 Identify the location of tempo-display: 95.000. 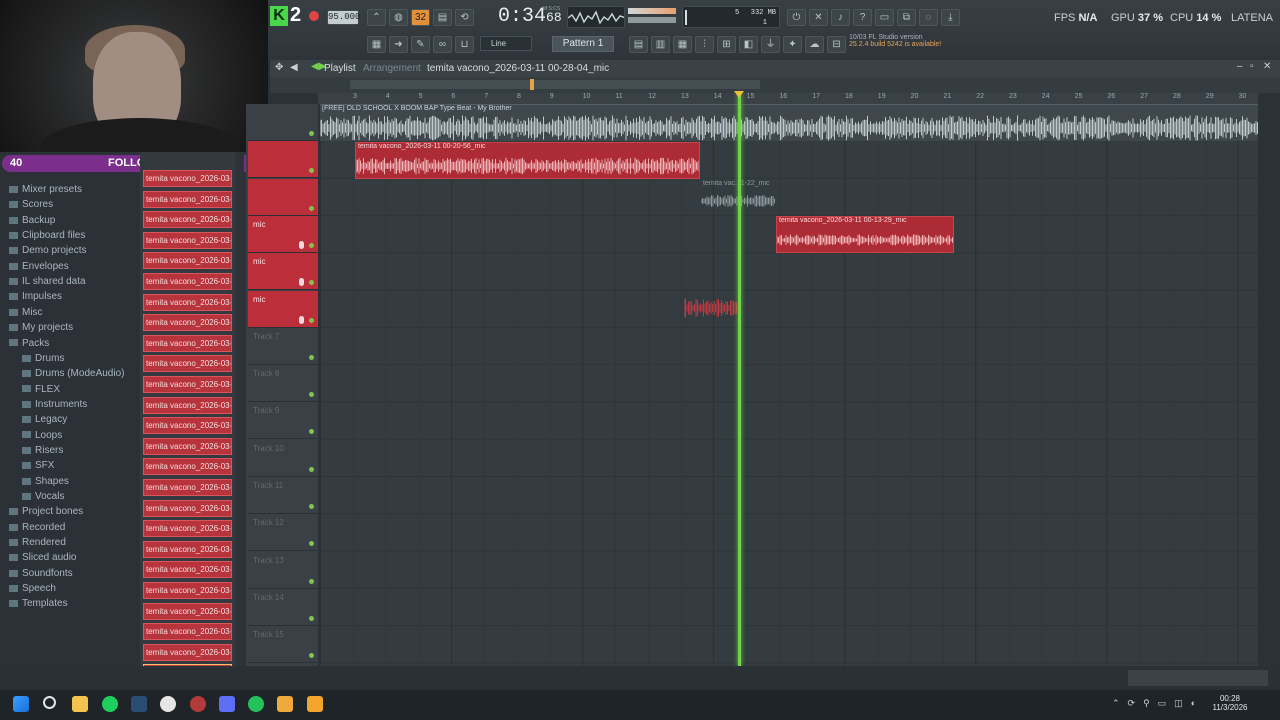
(343, 17).